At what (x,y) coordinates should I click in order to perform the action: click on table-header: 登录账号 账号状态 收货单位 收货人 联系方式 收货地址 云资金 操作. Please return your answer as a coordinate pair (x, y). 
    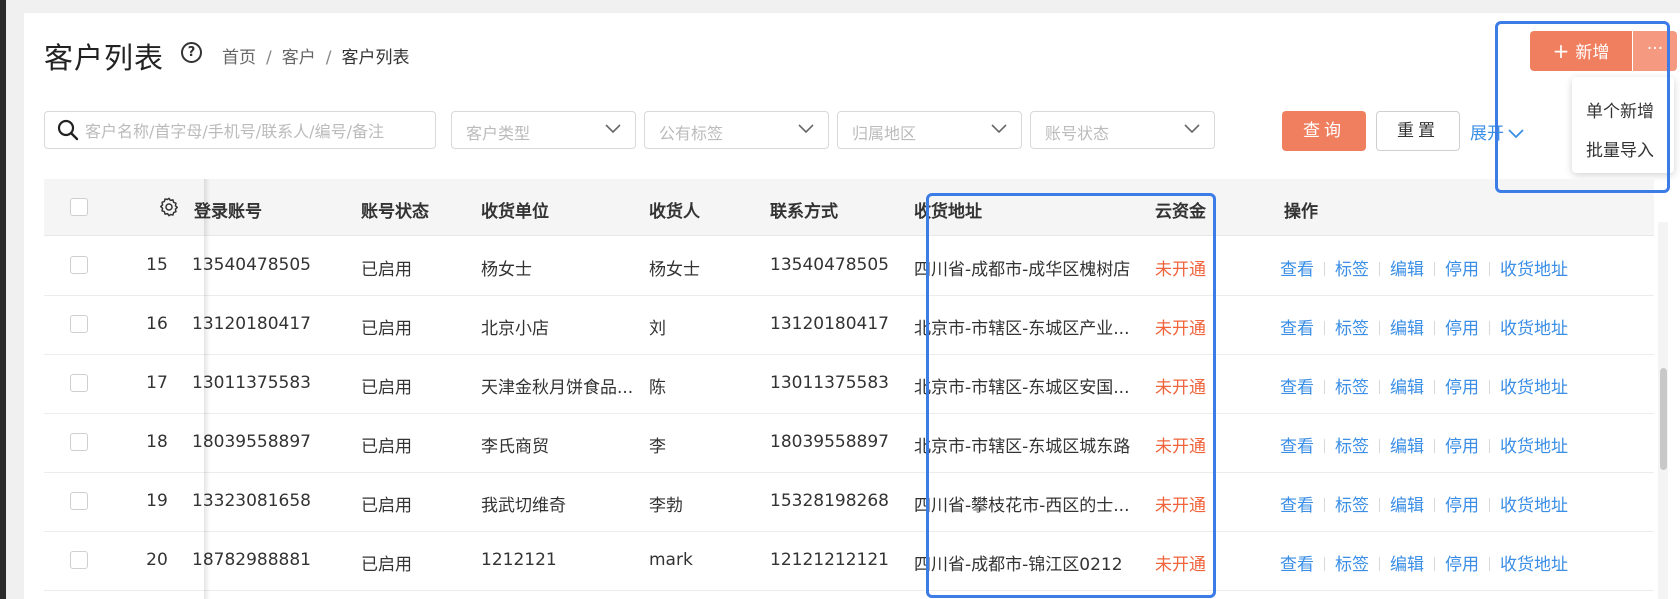
    Looking at the image, I should click on (849, 207).